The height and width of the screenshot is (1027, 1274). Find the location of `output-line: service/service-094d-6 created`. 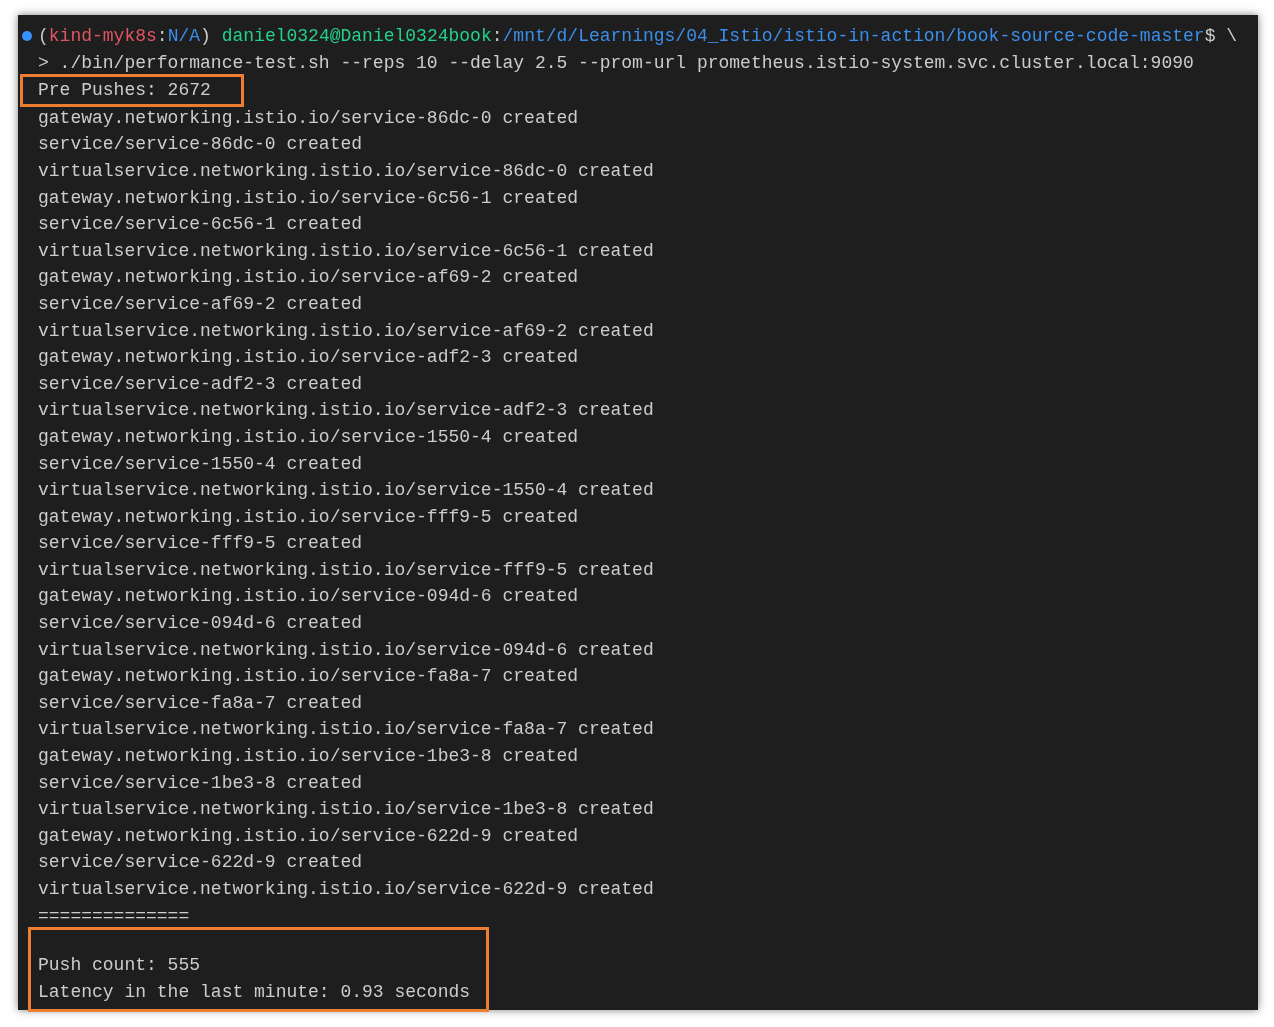

output-line: service/service-094d-6 created is located at coordinates (200, 624).